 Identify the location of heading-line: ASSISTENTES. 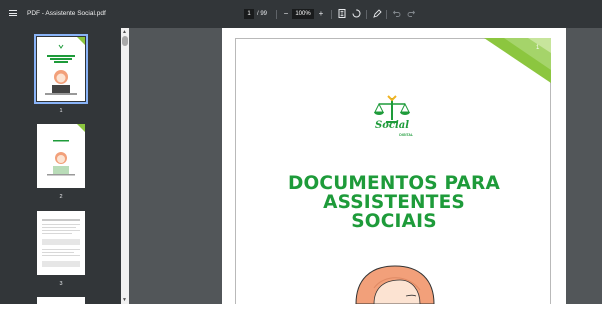
(394, 202).